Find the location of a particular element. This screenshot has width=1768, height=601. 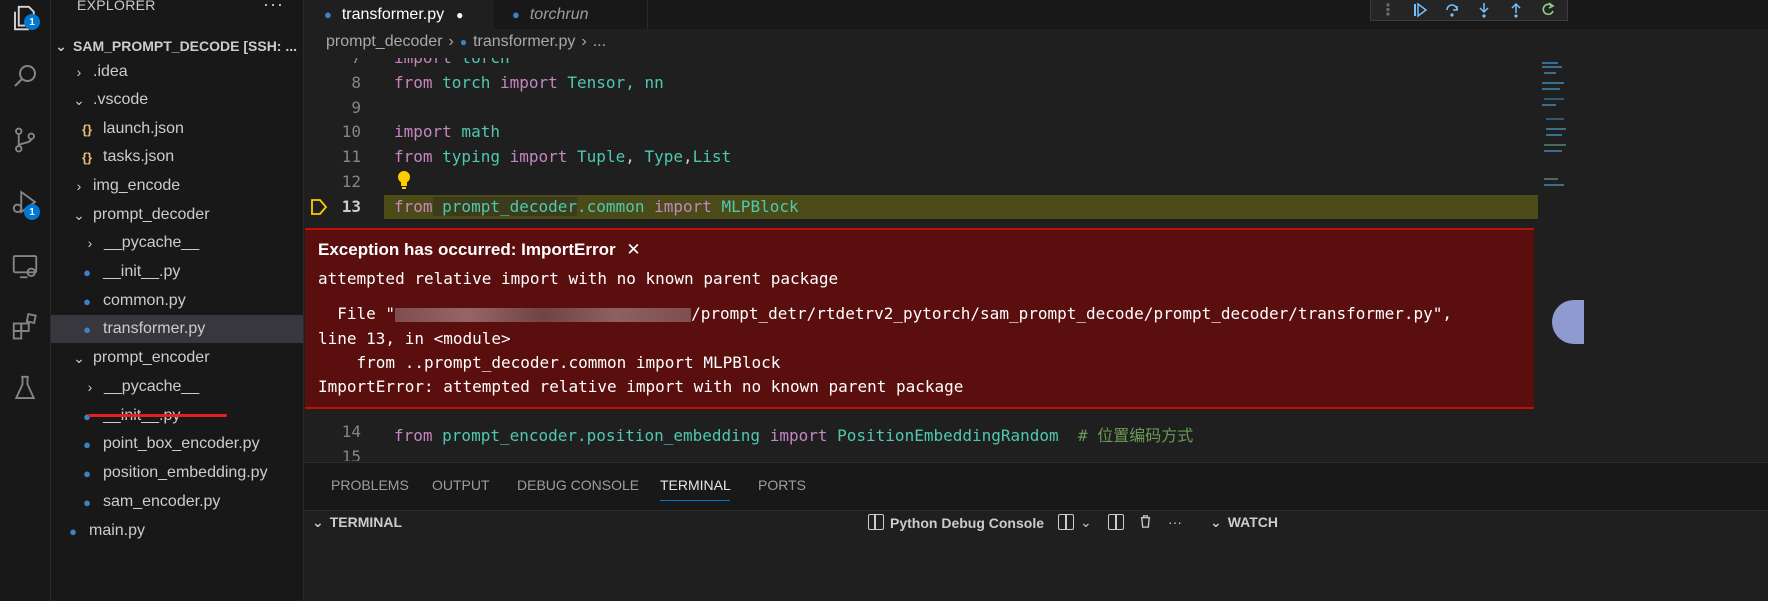

line-number: 11 is located at coordinates (351, 156).